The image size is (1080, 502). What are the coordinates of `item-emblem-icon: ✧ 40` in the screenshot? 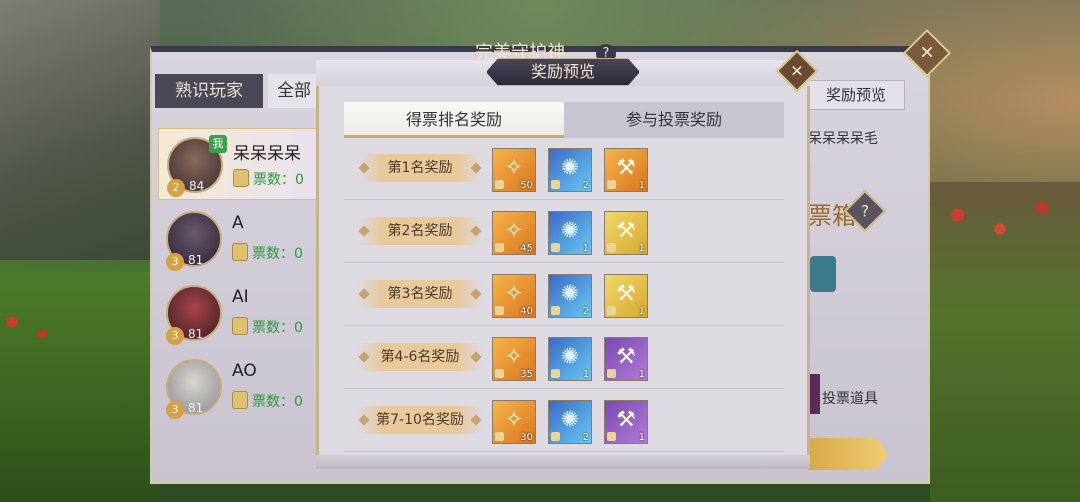 It's located at (514, 296).